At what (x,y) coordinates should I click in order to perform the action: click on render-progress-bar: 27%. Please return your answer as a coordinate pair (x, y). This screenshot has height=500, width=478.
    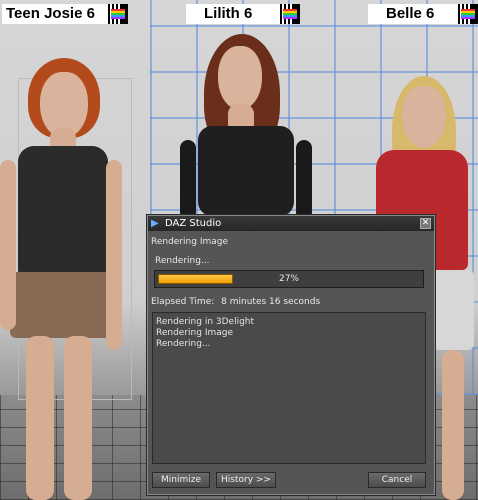
    Looking at the image, I should click on (289, 279).